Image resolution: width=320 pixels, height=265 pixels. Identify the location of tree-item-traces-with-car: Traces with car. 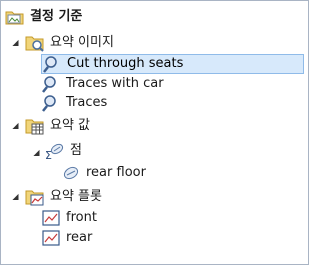
(103, 84).